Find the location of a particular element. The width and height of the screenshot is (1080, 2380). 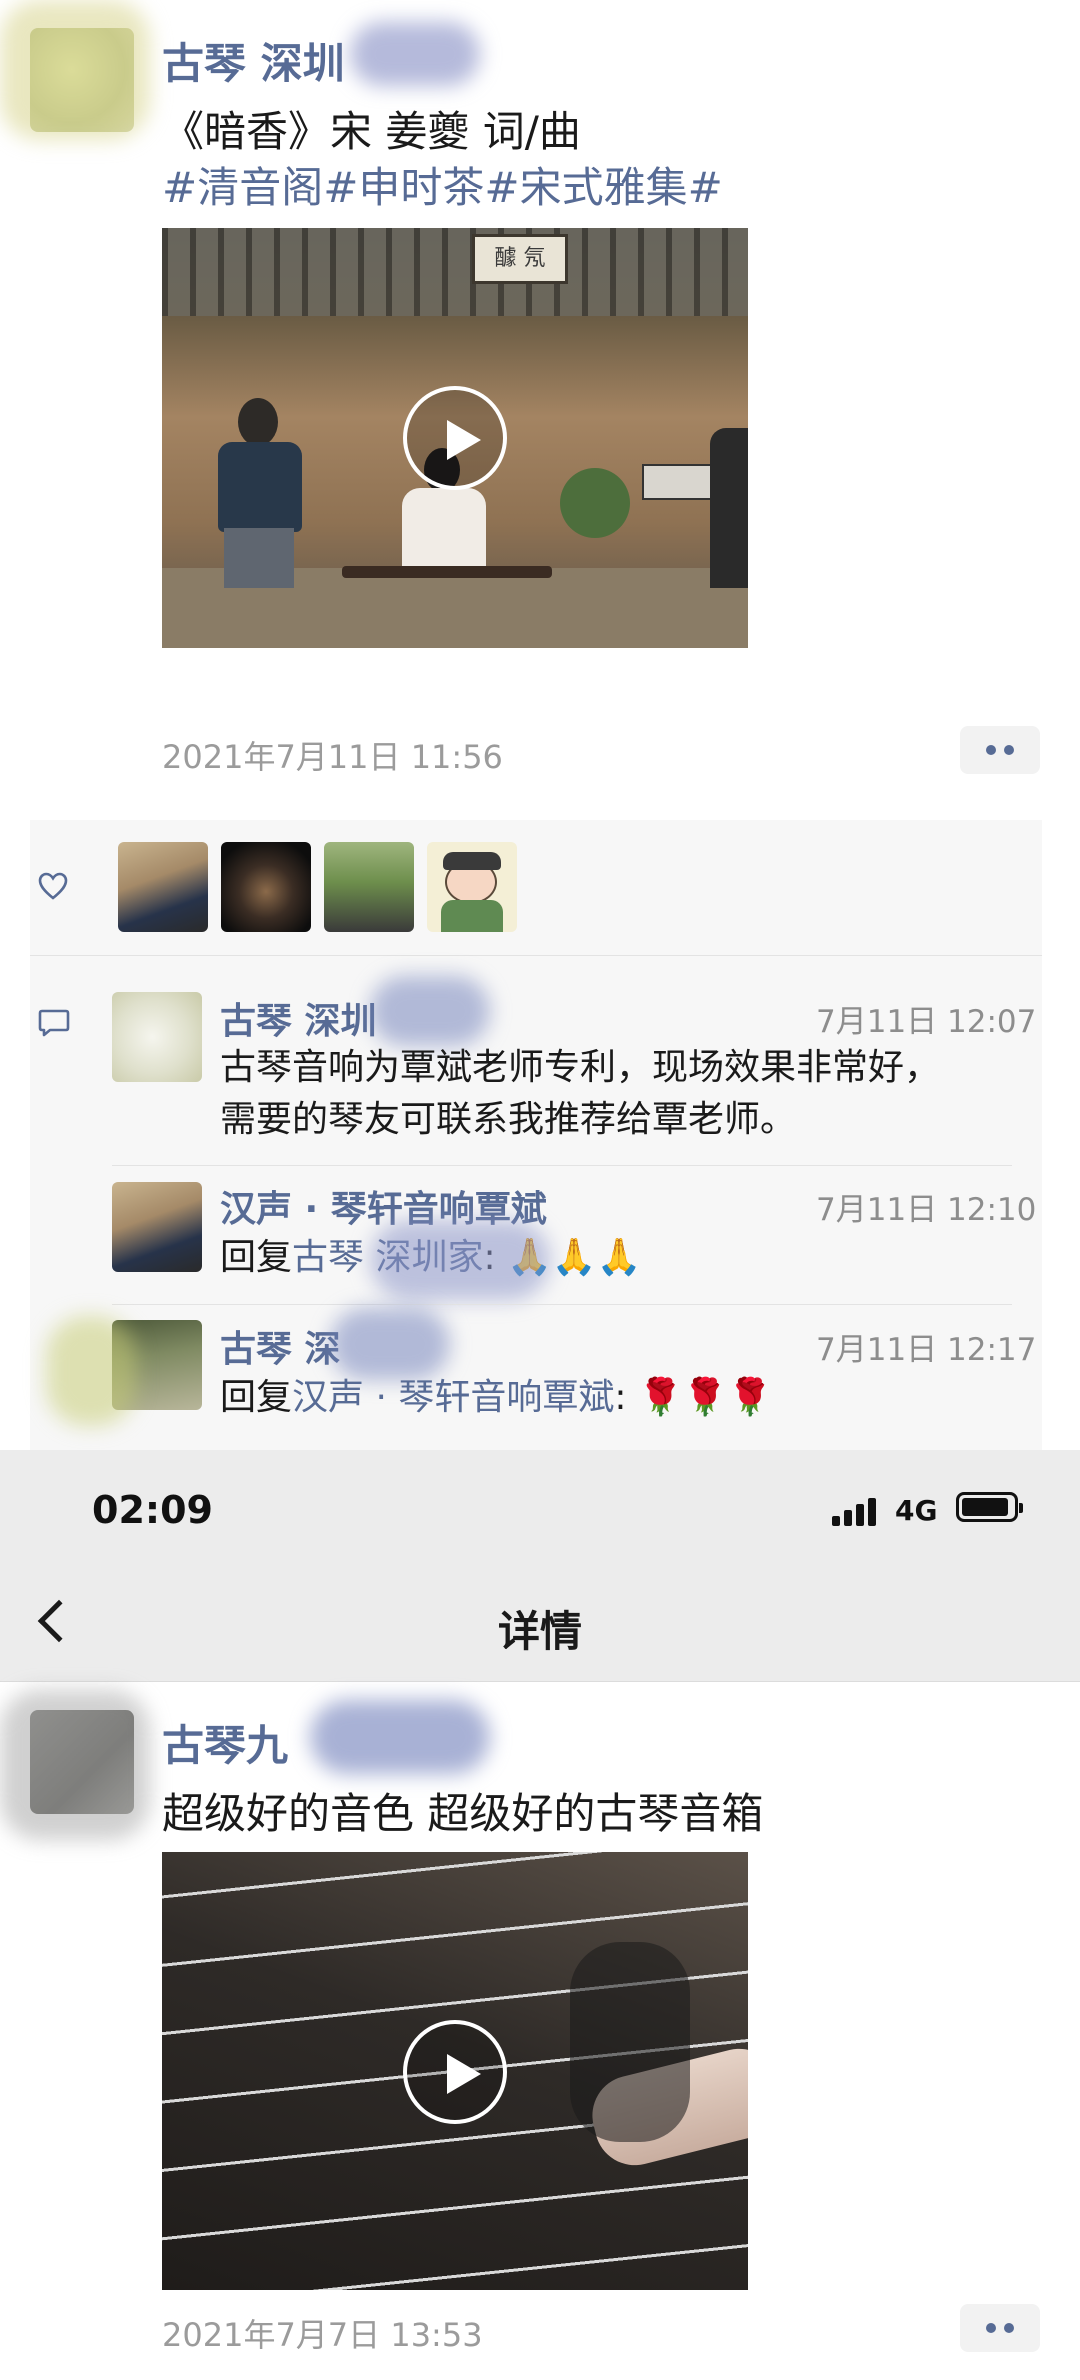

nav-bar: 详情 is located at coordinates (540, 1626).